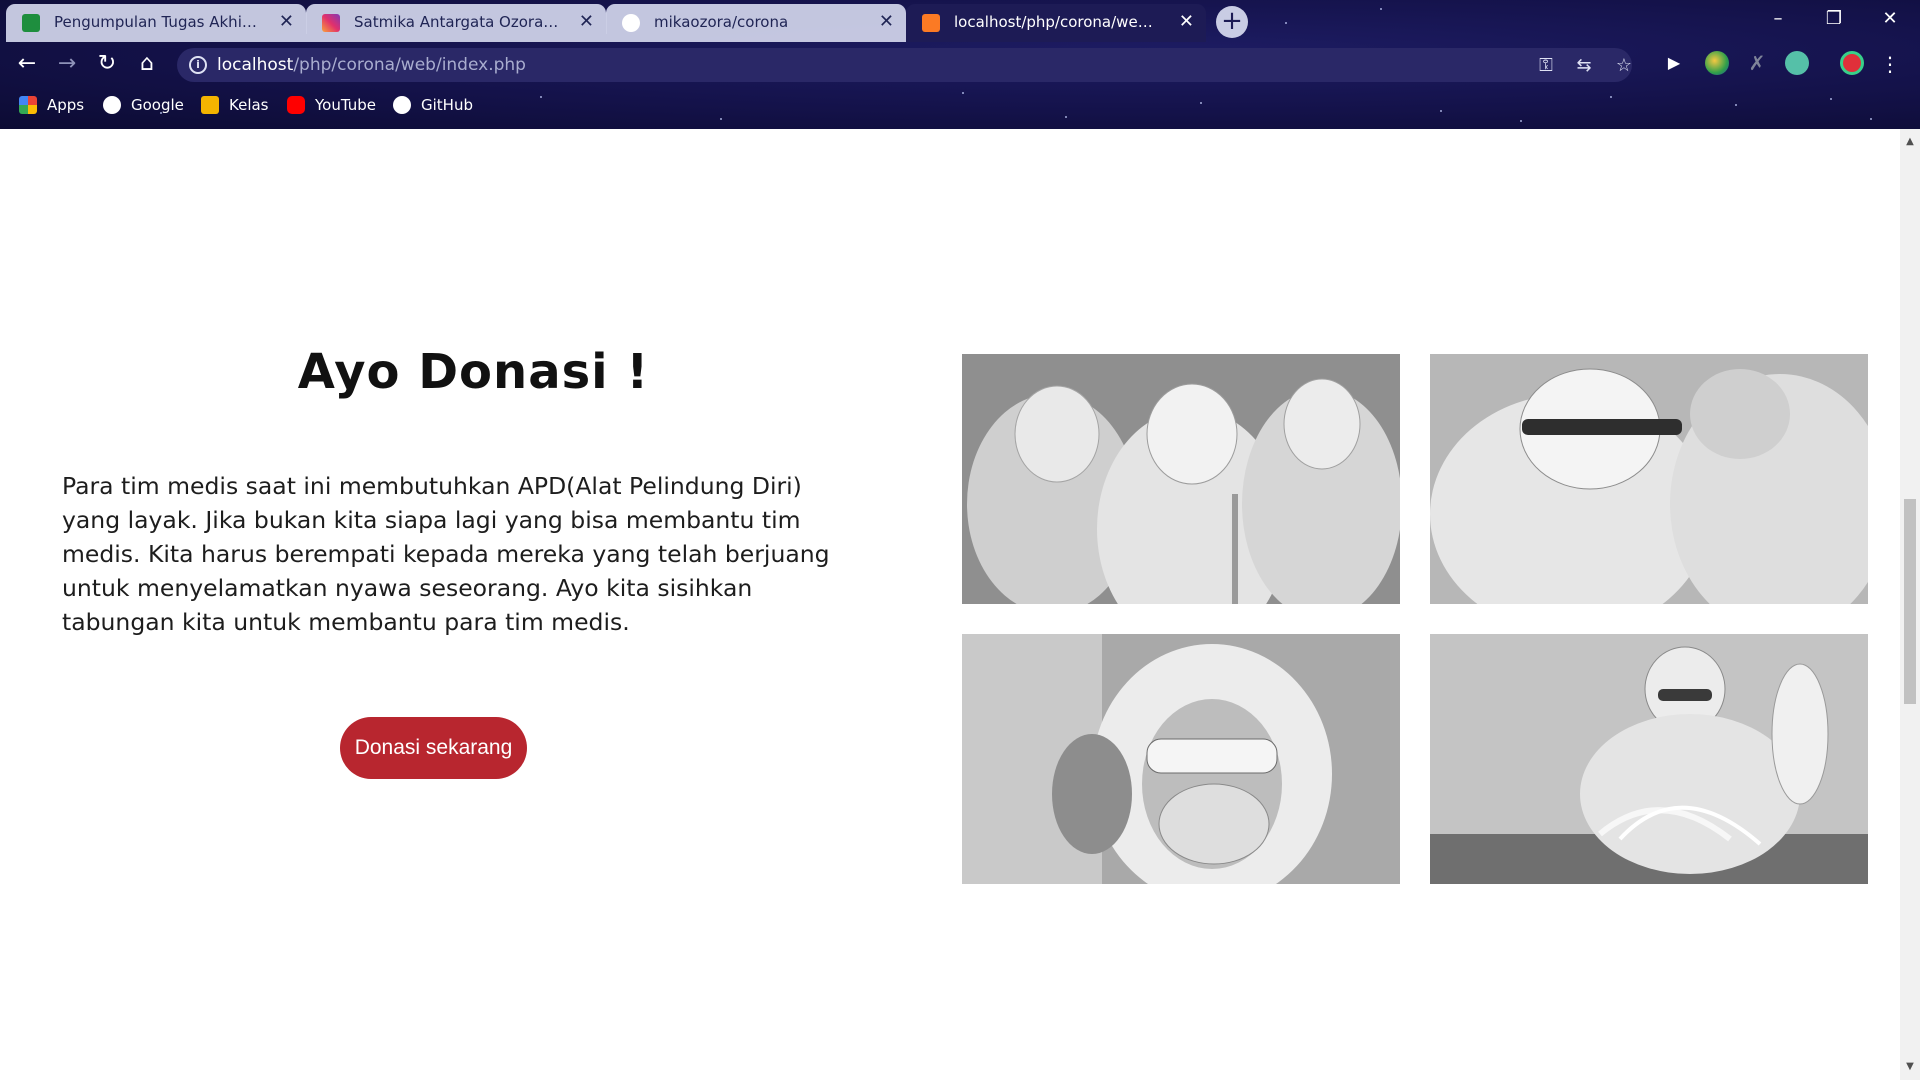  What do you see at coordinates (28, 105) in the screenshot?
I see `apps-grid-icon` at bounding box center [28, 105].